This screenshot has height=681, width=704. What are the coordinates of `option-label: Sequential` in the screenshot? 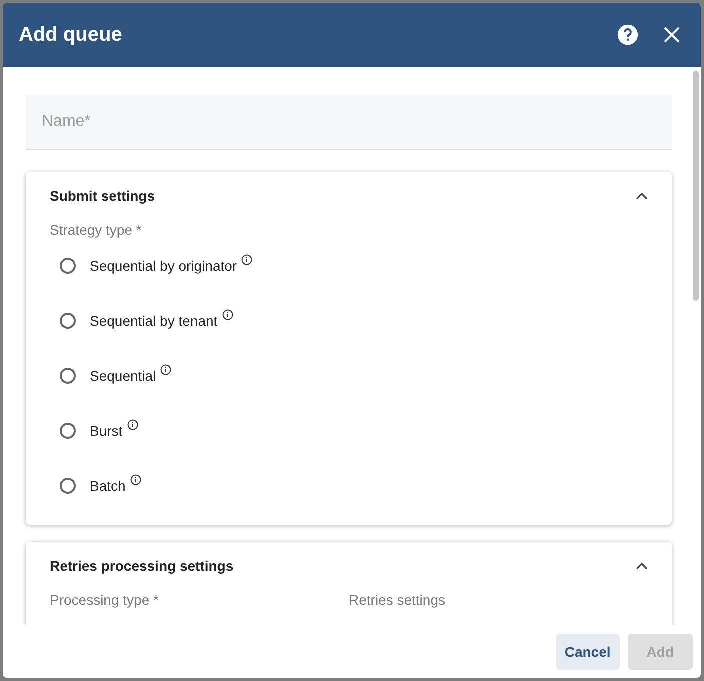 It's located at (123, 376).